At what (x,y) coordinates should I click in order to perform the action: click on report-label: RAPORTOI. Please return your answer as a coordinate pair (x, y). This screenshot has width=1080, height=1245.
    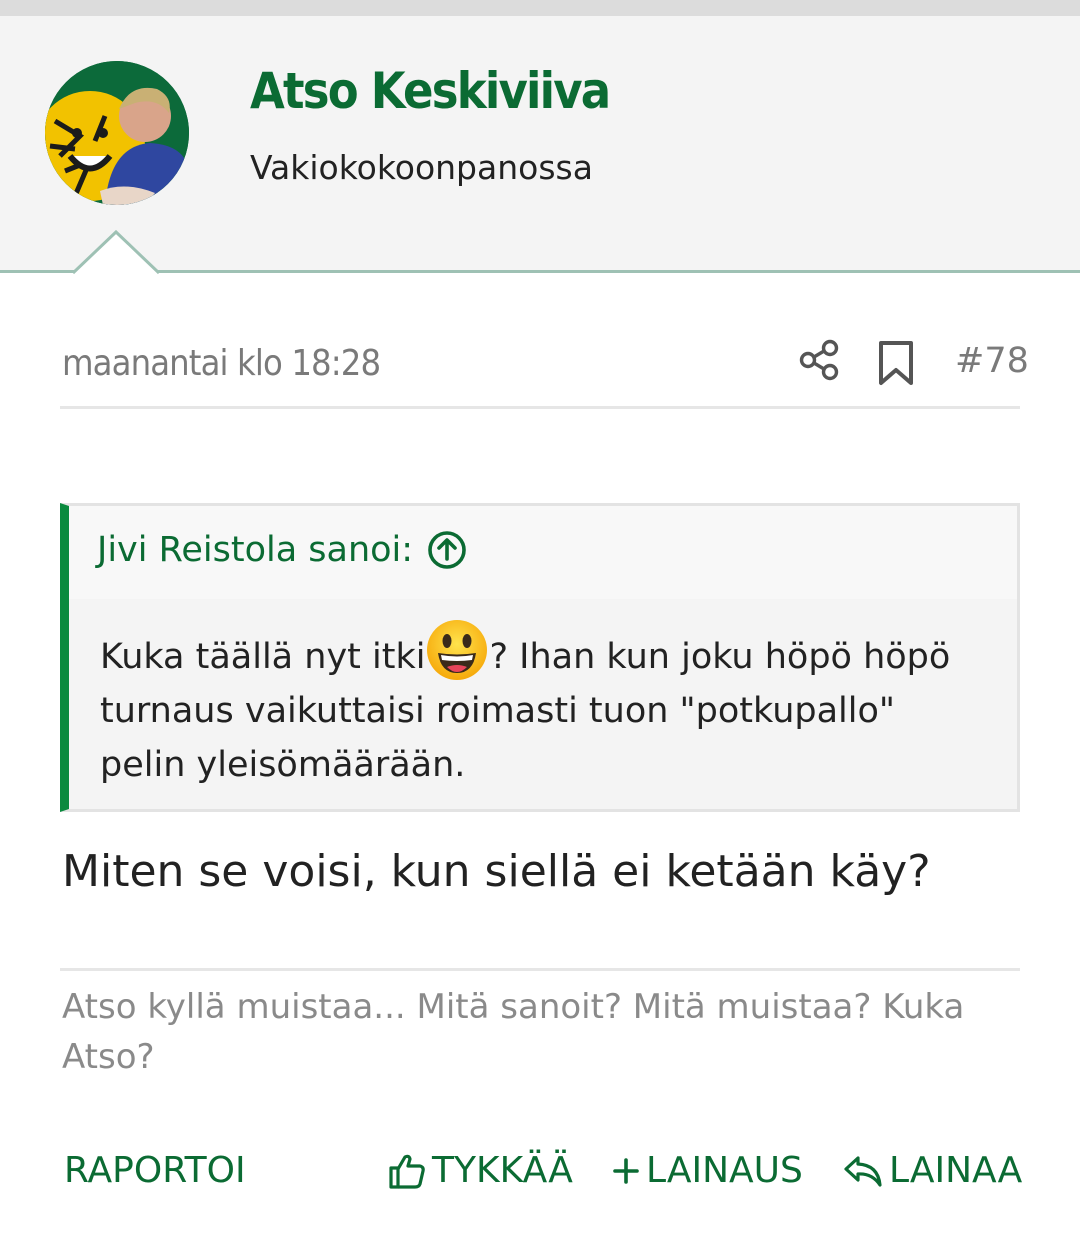
    Looking at the image, I should click on (155, 1170).